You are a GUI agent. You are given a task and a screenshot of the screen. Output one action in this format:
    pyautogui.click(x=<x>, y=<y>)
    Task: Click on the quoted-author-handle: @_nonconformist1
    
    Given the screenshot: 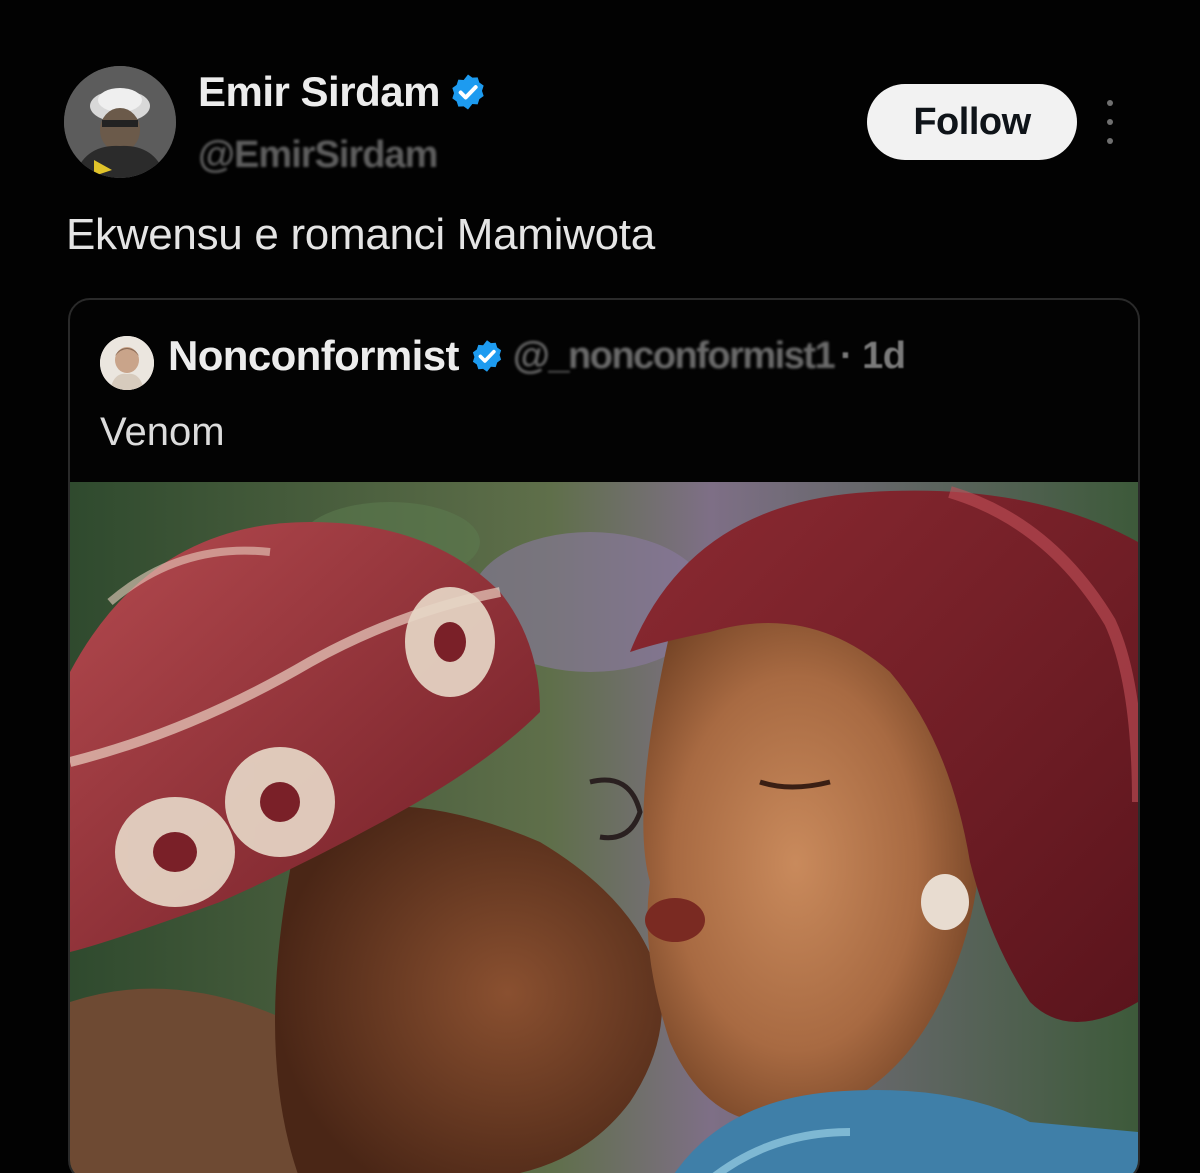 What is the action you would take?
    pyautogui.click(x=674, y=356)
    